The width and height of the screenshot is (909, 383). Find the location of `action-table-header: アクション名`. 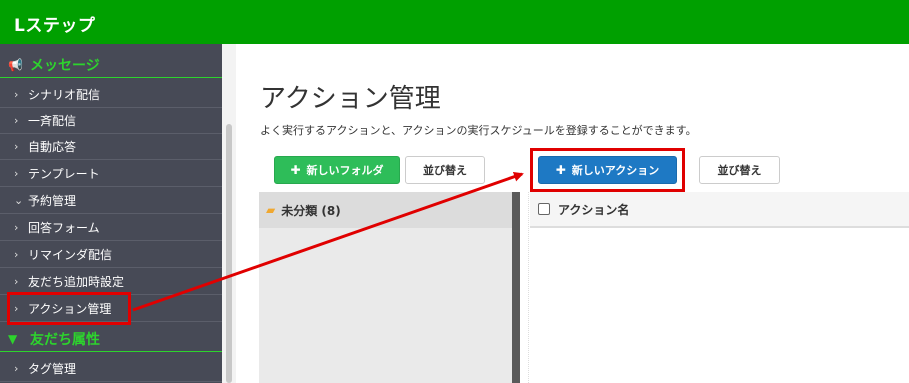

action-table-header: アクション名 is located at coordinates (719, 210).